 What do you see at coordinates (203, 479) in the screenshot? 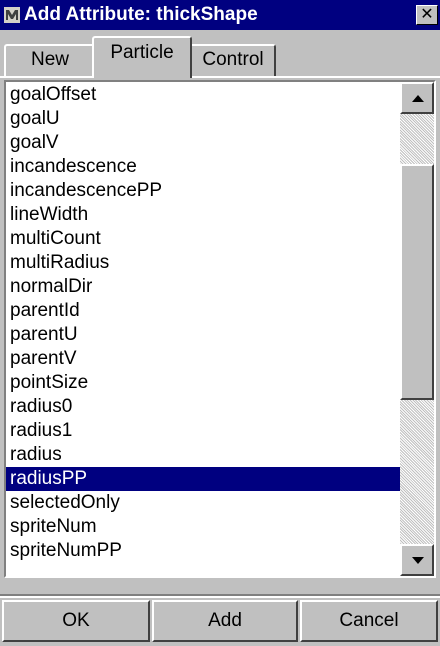
I see `list-item: radiusPP` at bounding box center [203, 479].